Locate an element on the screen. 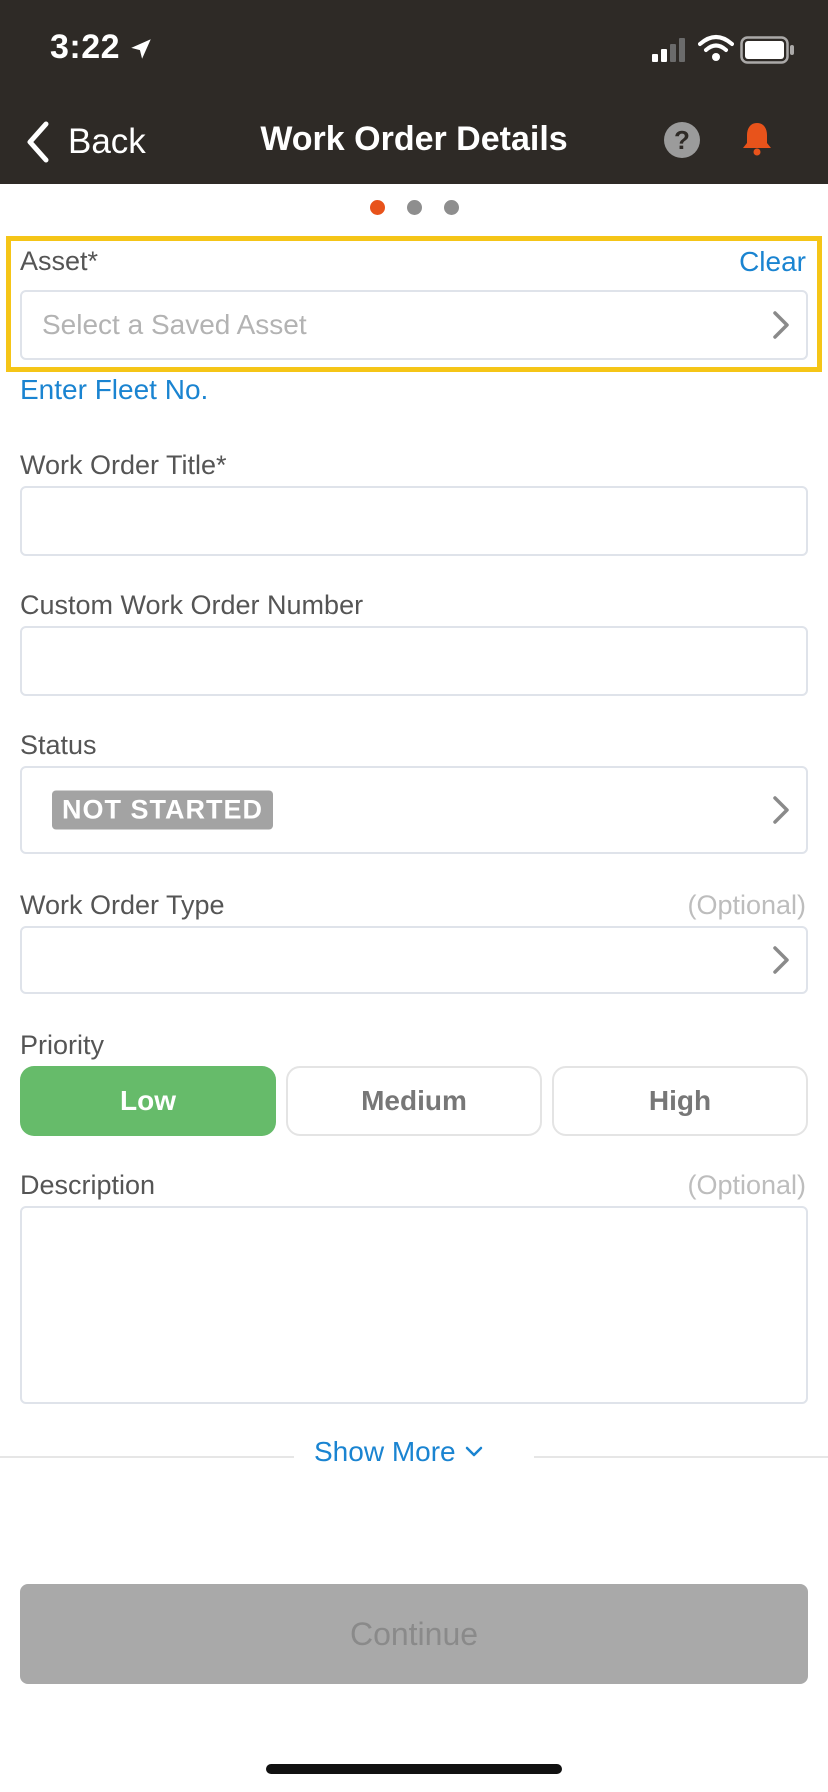 The image size is (828, 1792). status-badge: NOT STARTED is located at coordinates (162, 810).